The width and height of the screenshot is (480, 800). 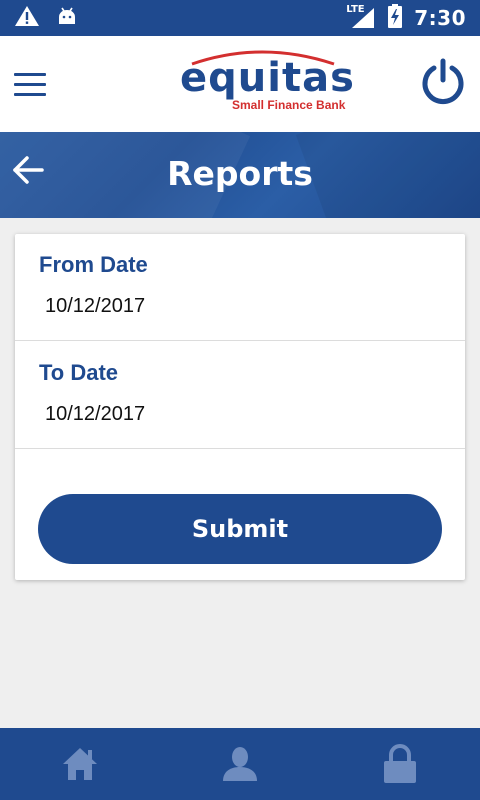 I want to click on to-date-value: 10/12/2017, so click(x=95, y=414).